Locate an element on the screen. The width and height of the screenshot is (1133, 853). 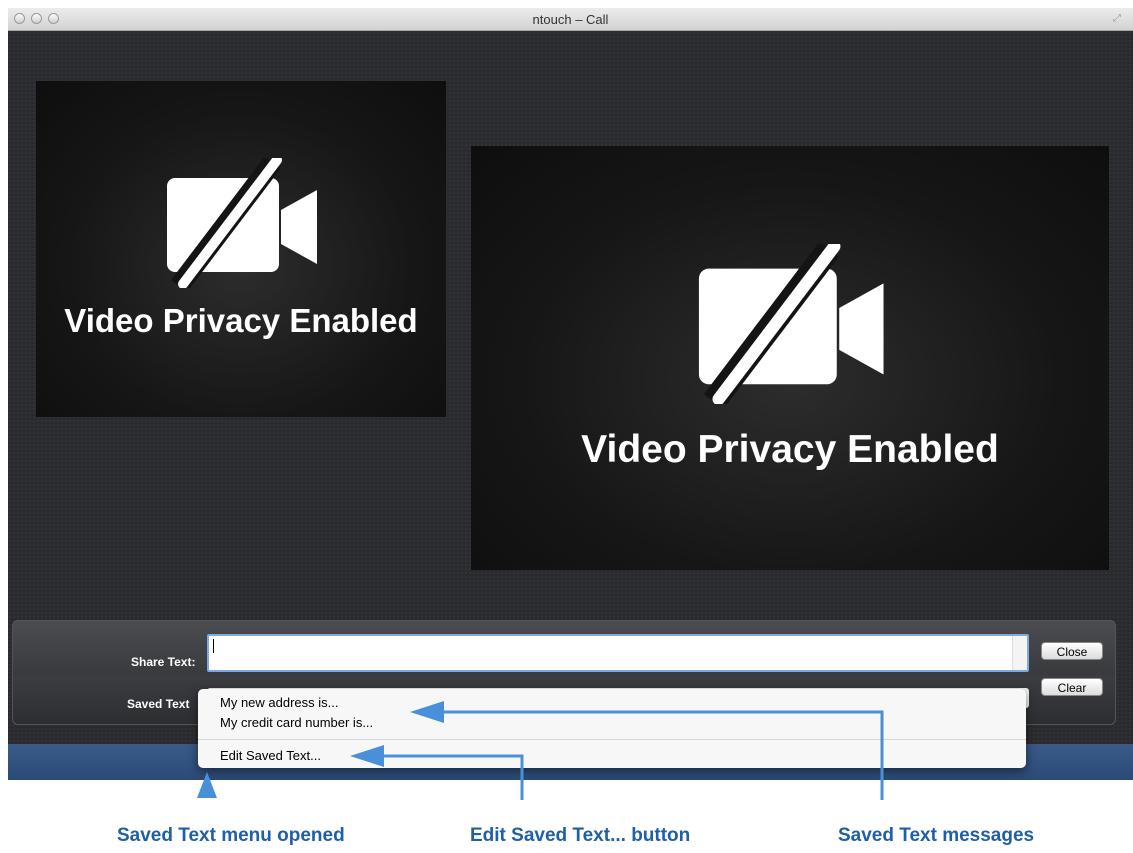
arrowhead-up is located at coordinates (207, 785).